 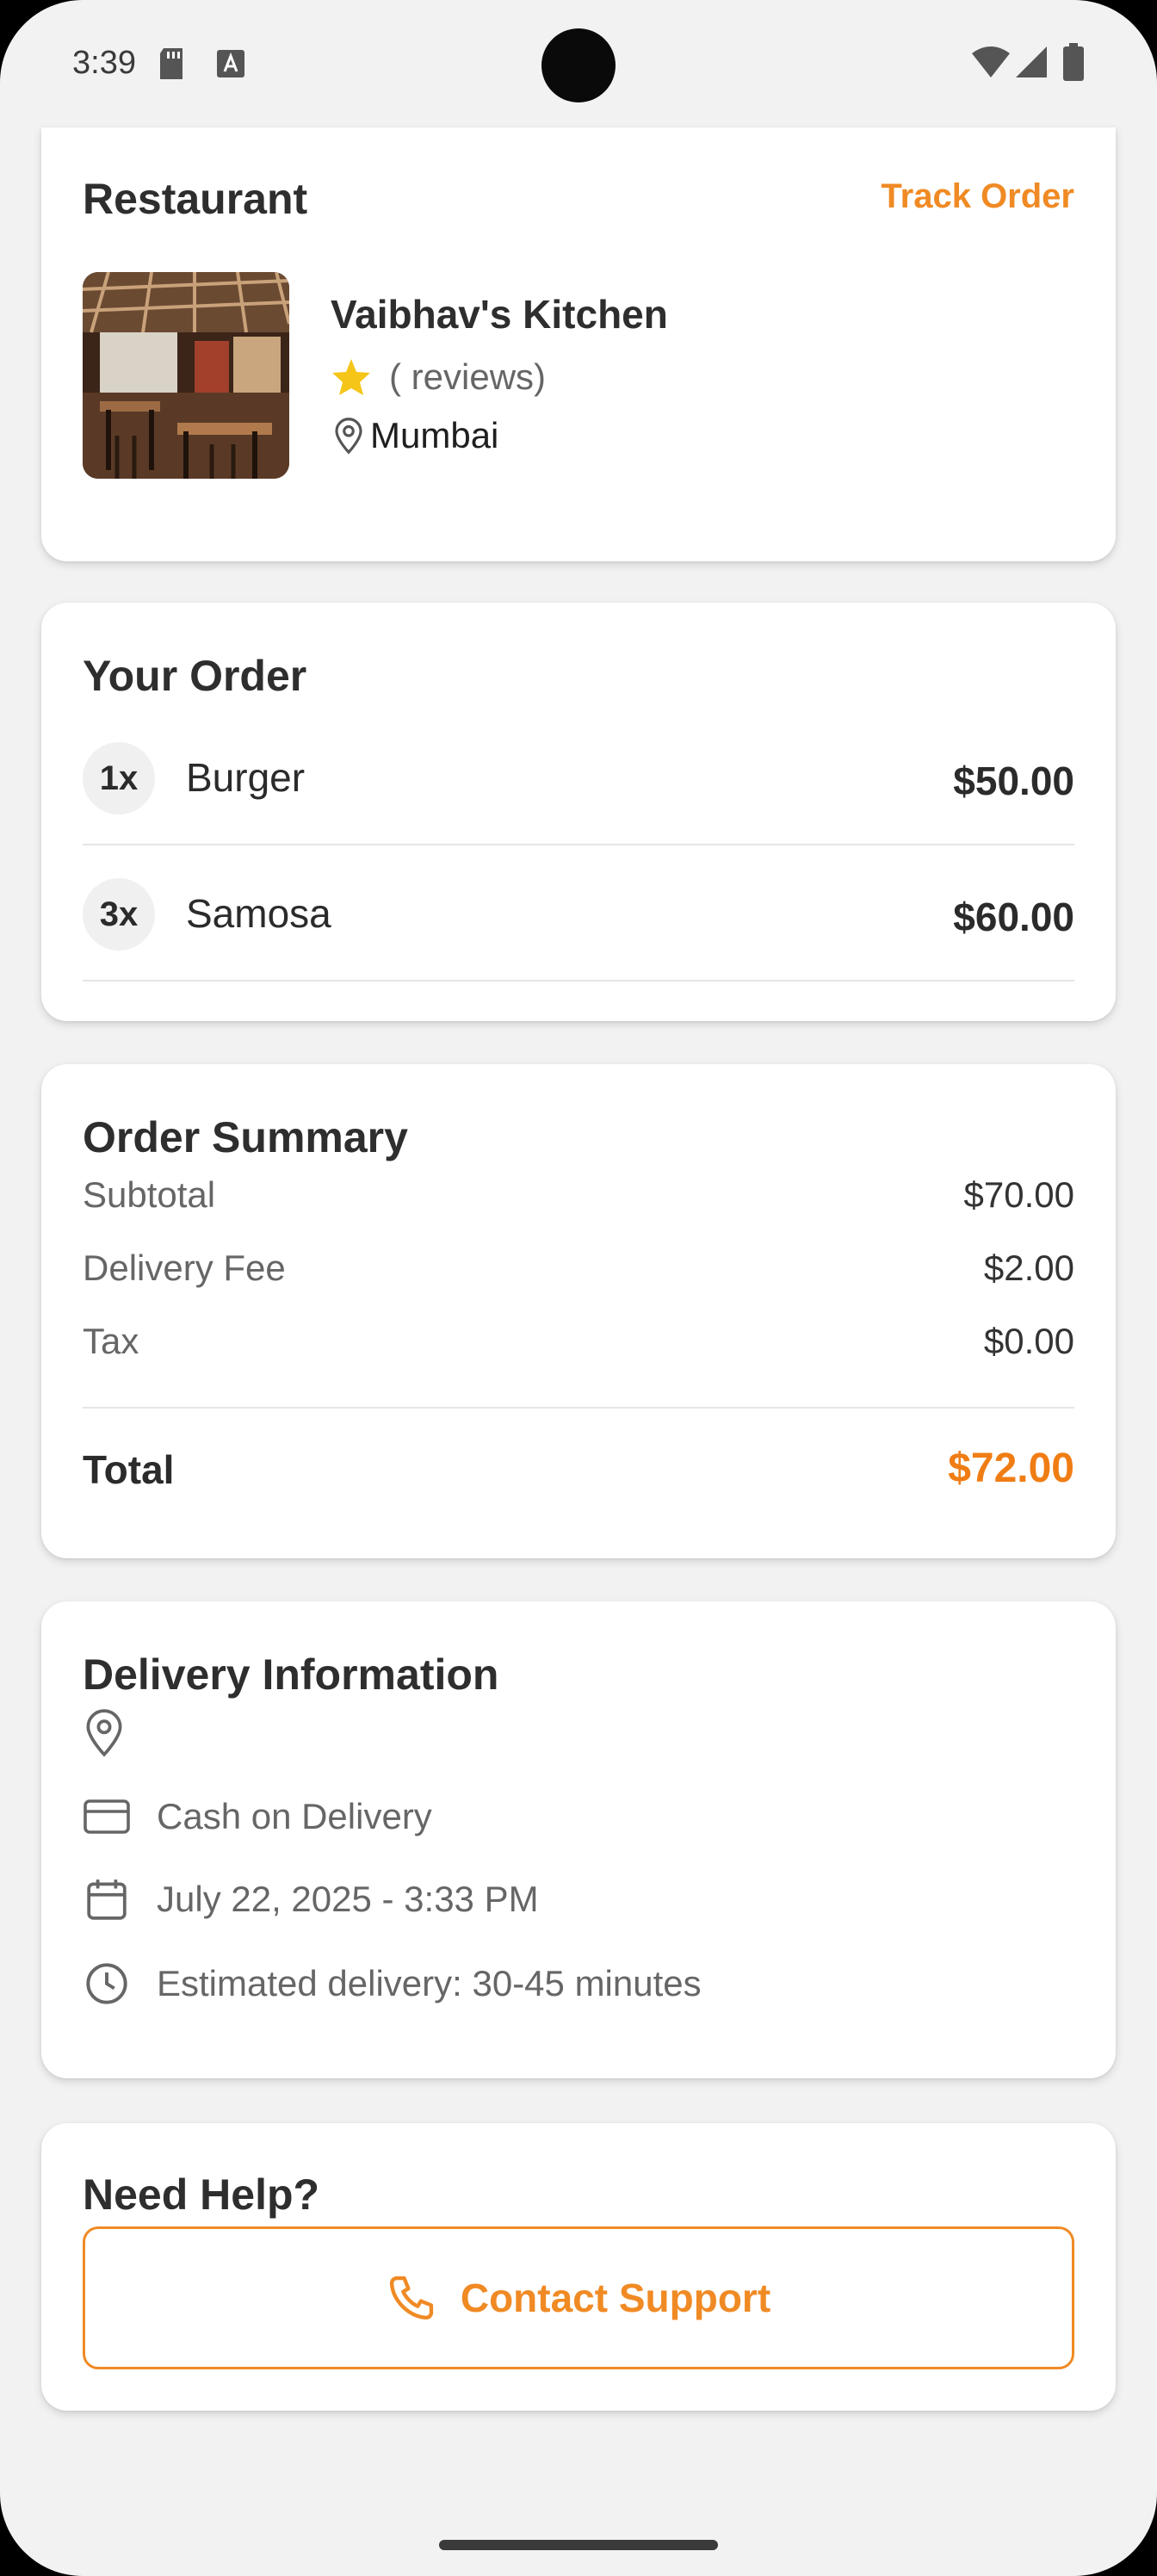 I want to click on contact-support-button: Contact Support, so click(x=579, y=2298).